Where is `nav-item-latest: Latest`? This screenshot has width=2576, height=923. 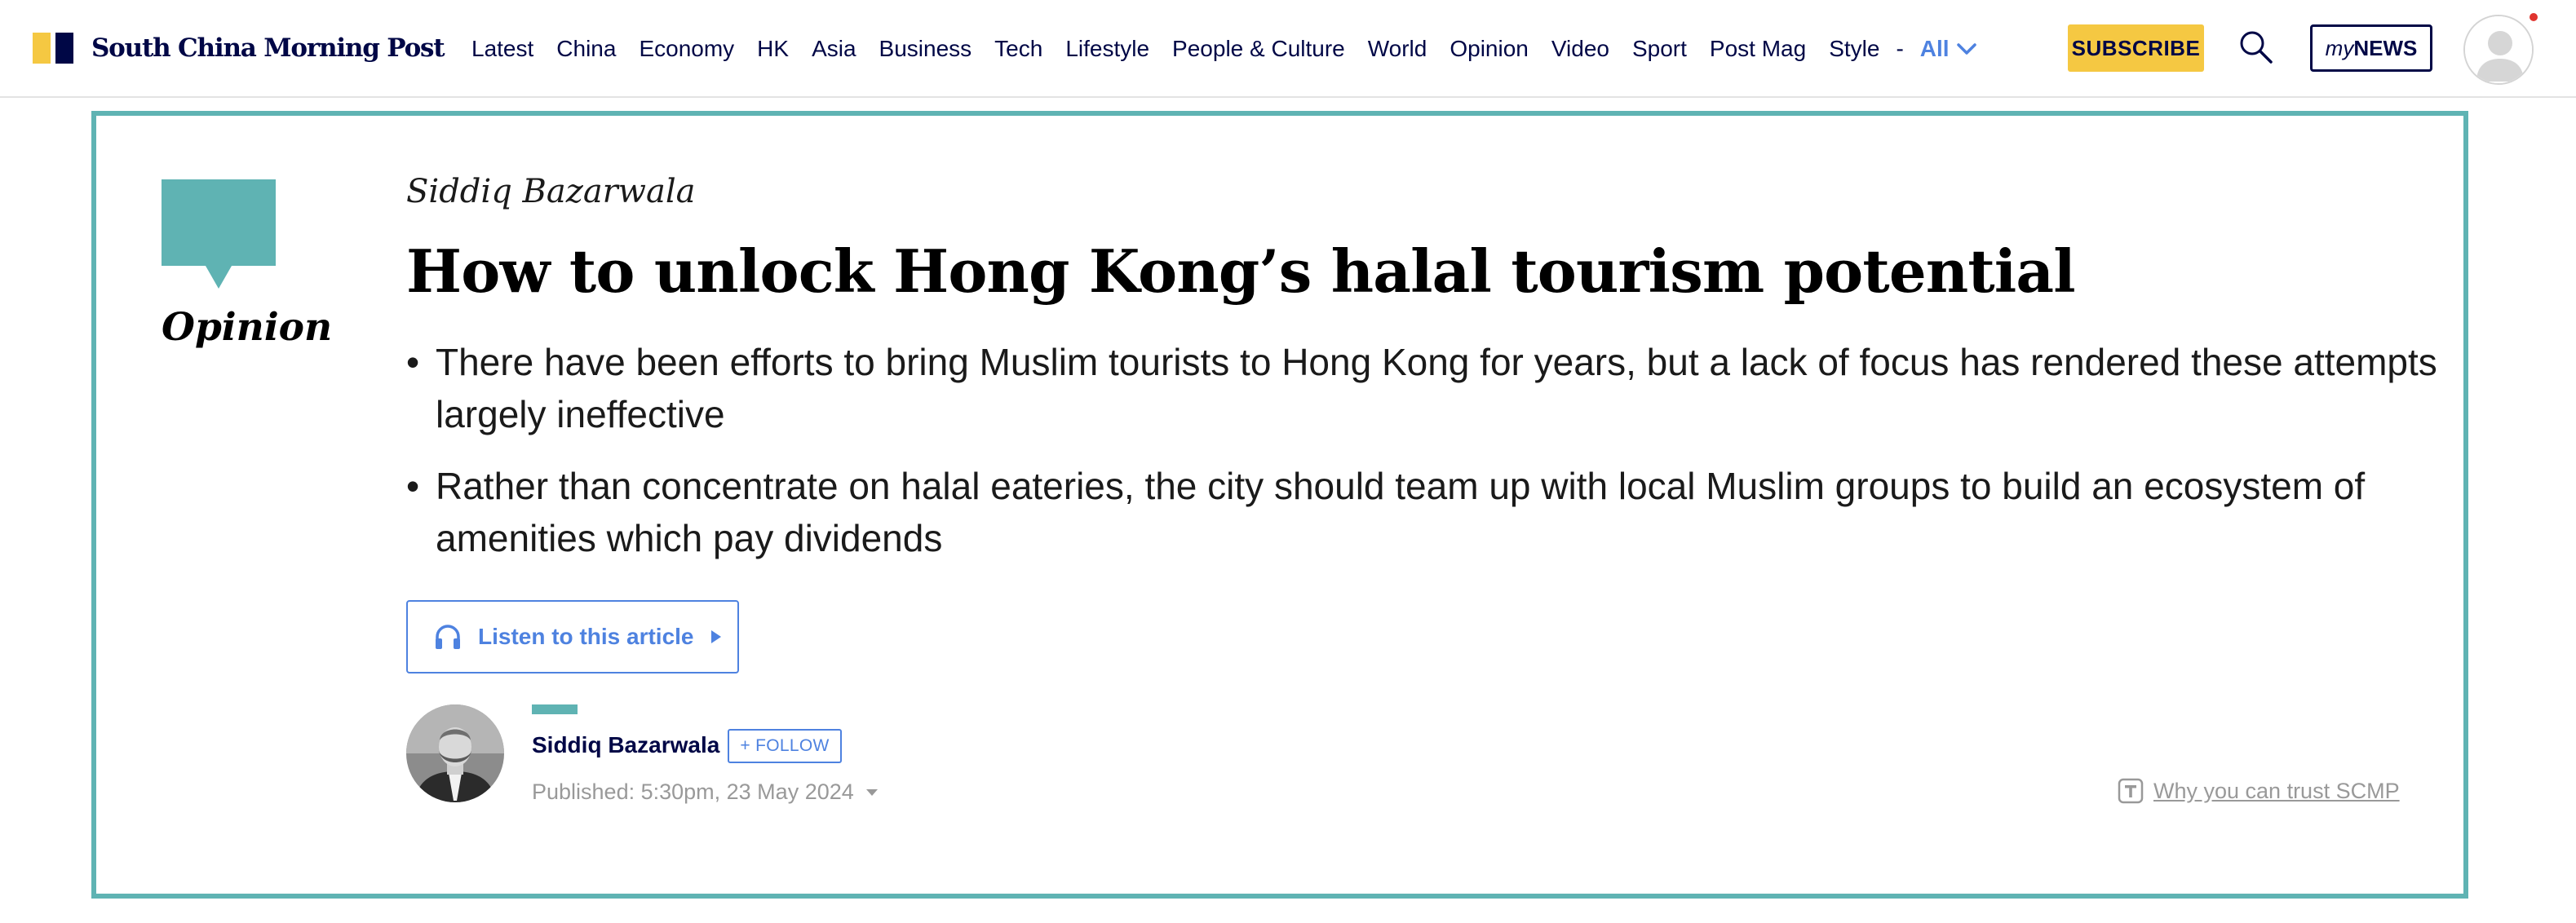
nav-item-latest: Latest is located at coordinates (502, 49).